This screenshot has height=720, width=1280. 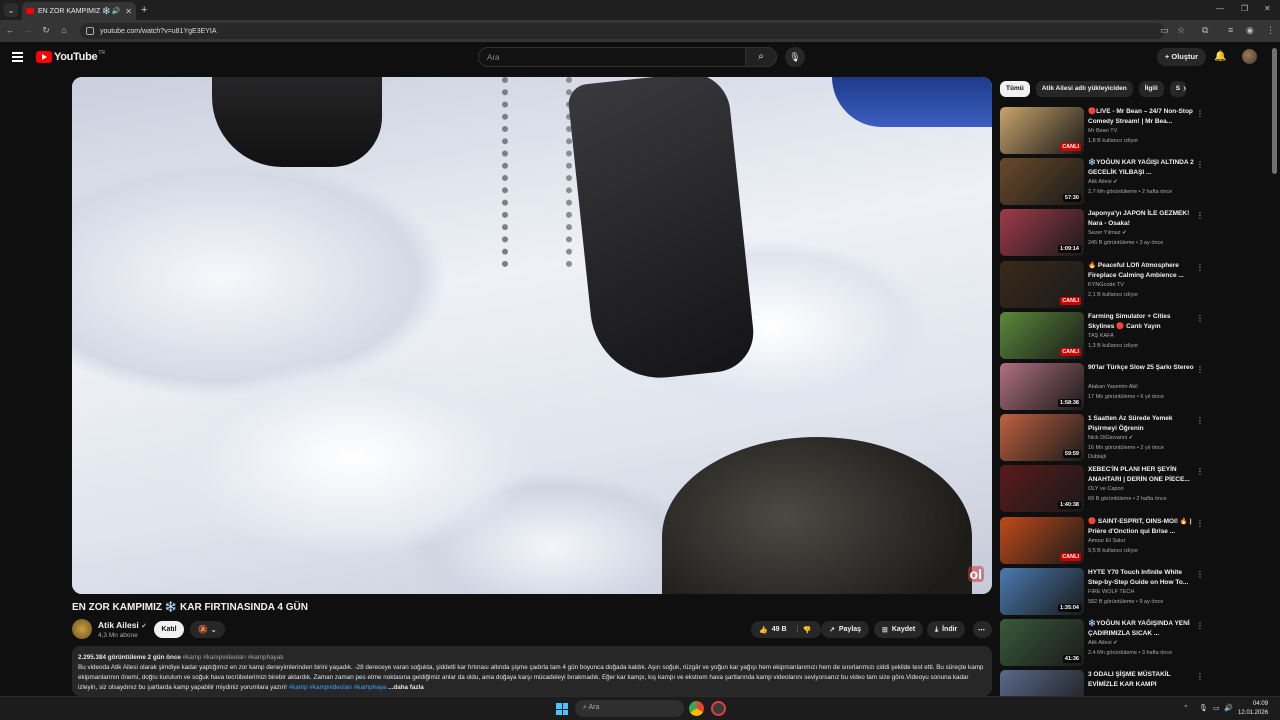 I want to click on minimize-icon: —, so click(x=1220, y=8).